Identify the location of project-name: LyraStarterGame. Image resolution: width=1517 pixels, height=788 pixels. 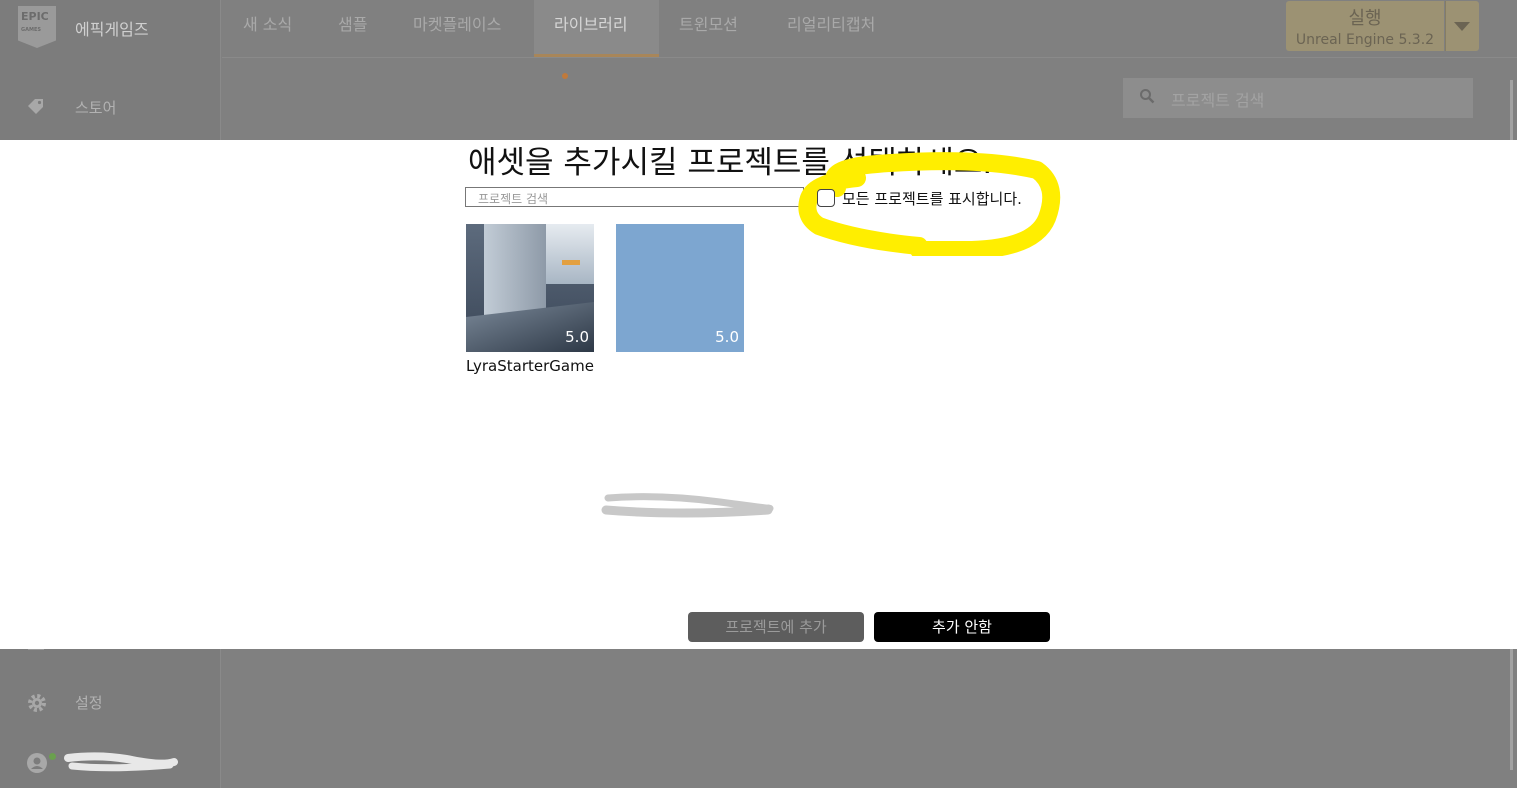
(530, 366).